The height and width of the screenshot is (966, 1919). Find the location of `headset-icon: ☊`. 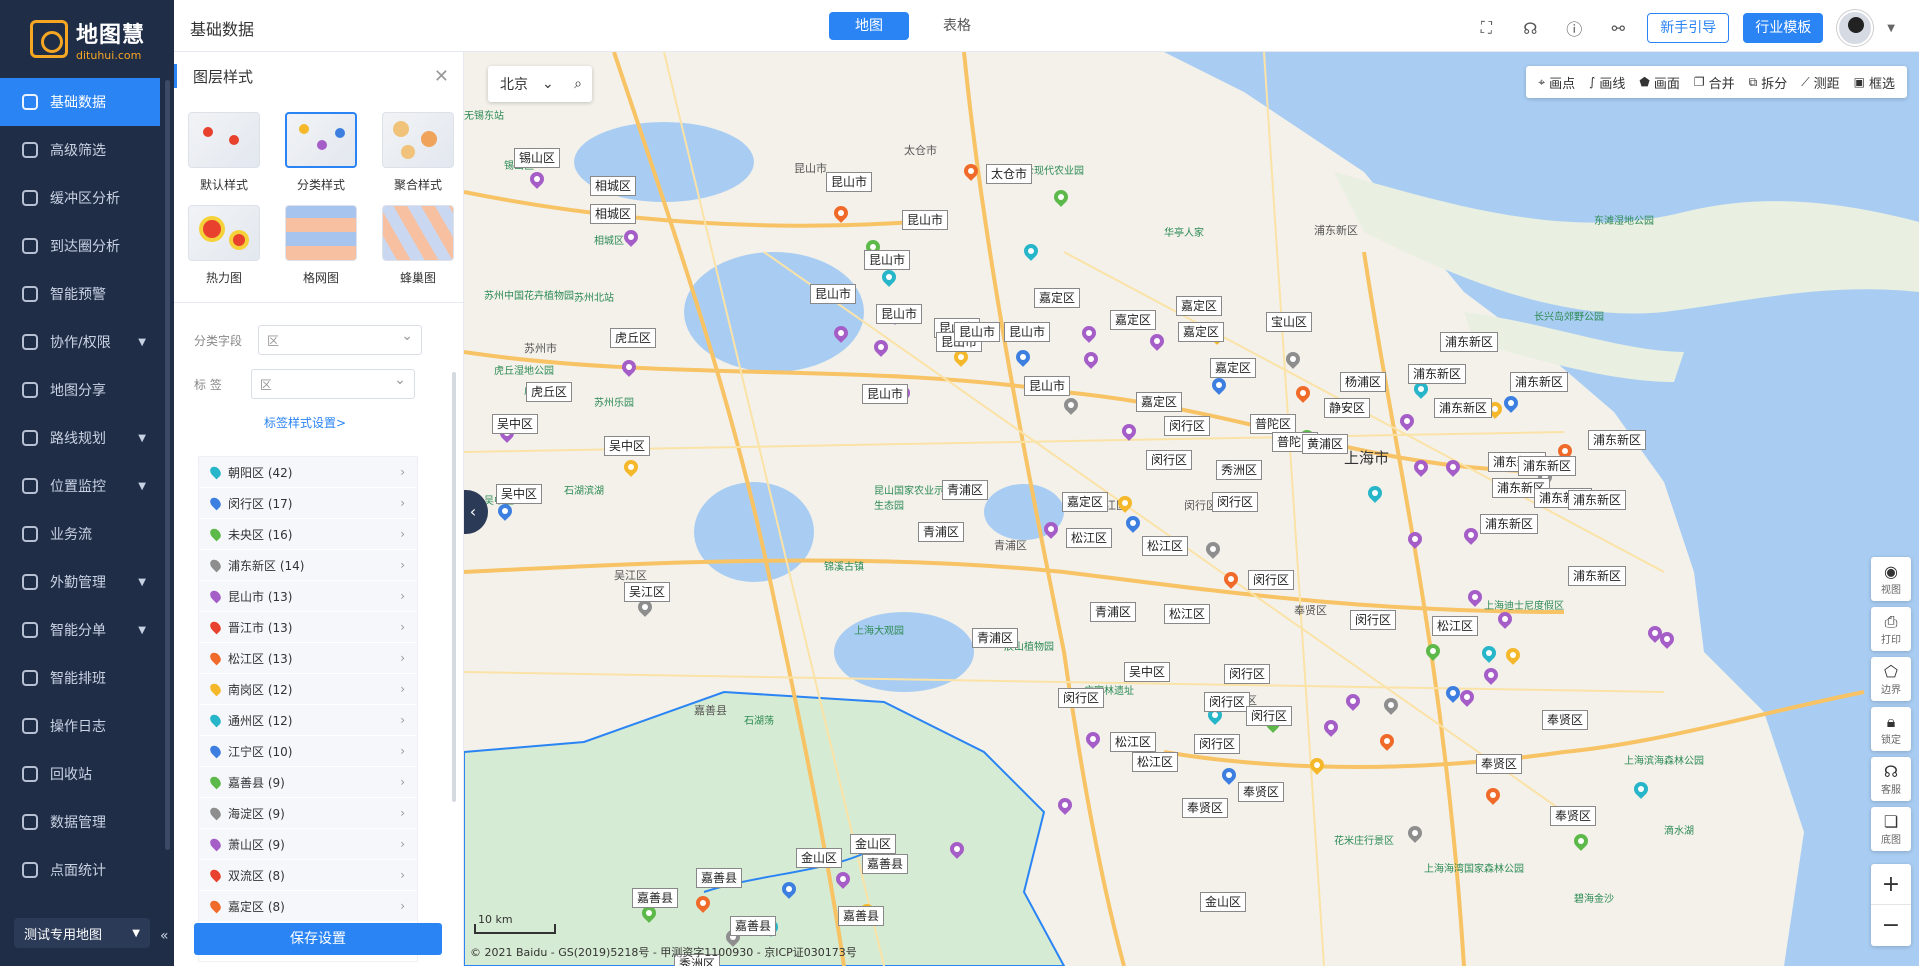

headset-icon: ☊ is located at coordinates (1530, 28).